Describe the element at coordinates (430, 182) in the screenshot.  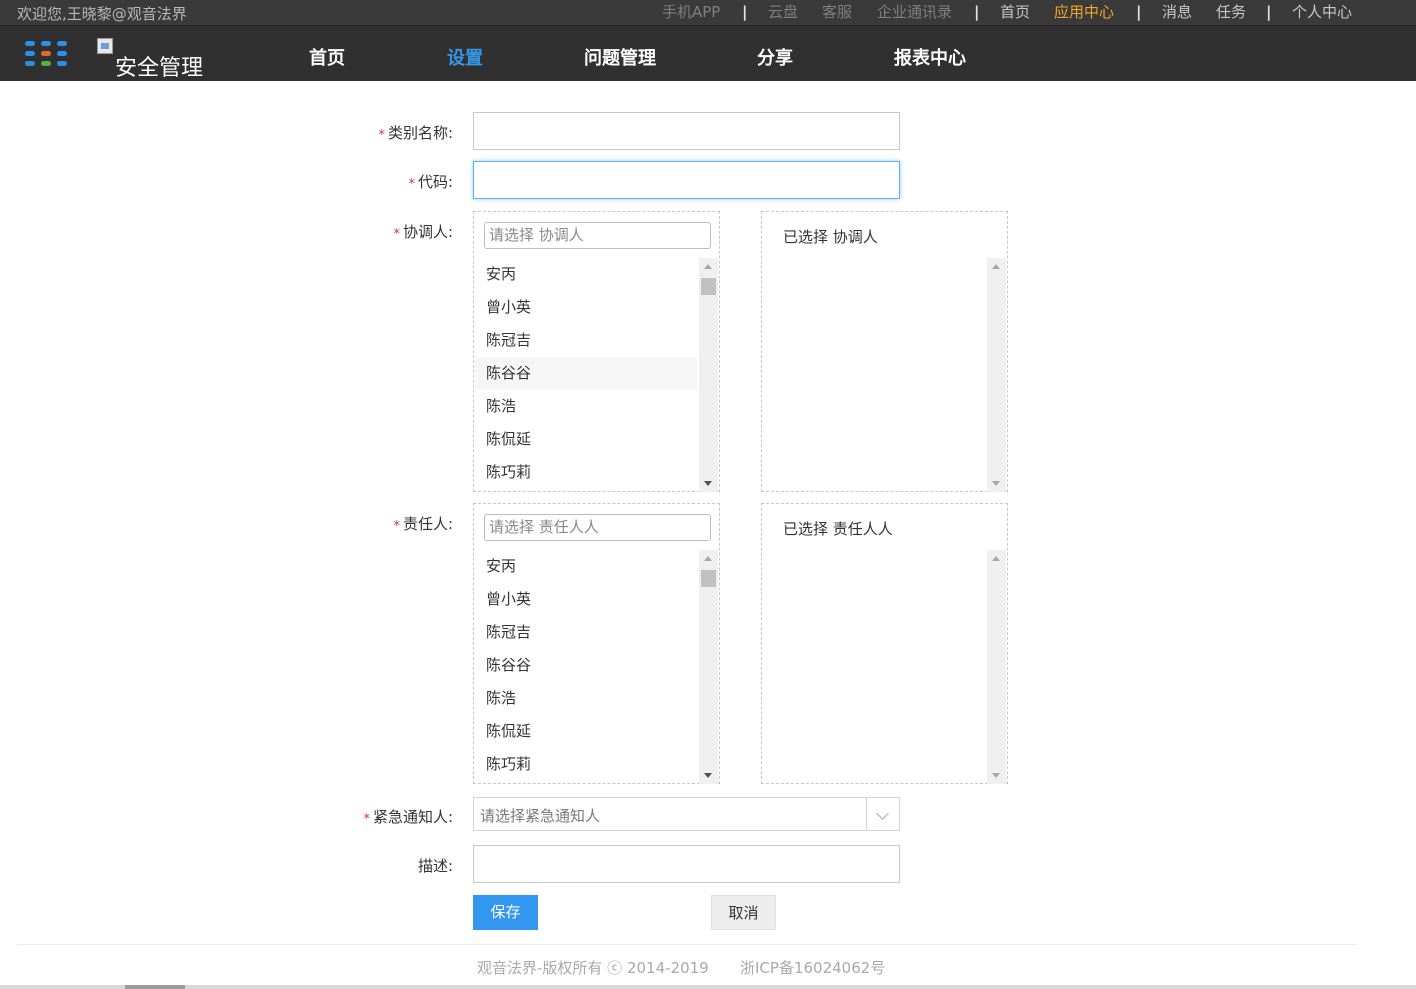
I see `code-label: * 代码:` at that location.